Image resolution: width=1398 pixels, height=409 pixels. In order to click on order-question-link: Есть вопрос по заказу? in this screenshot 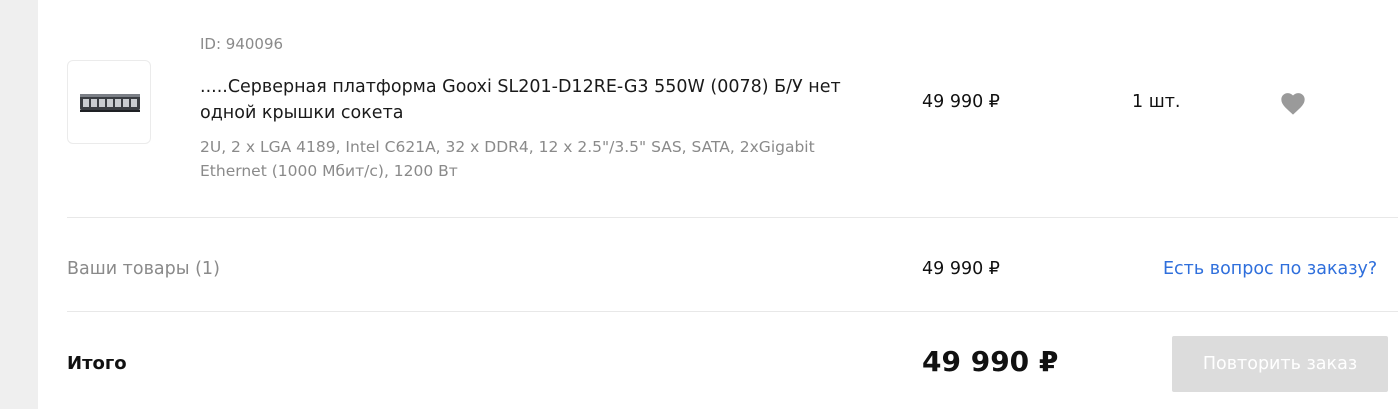, I will do `click(1270, 269)`.